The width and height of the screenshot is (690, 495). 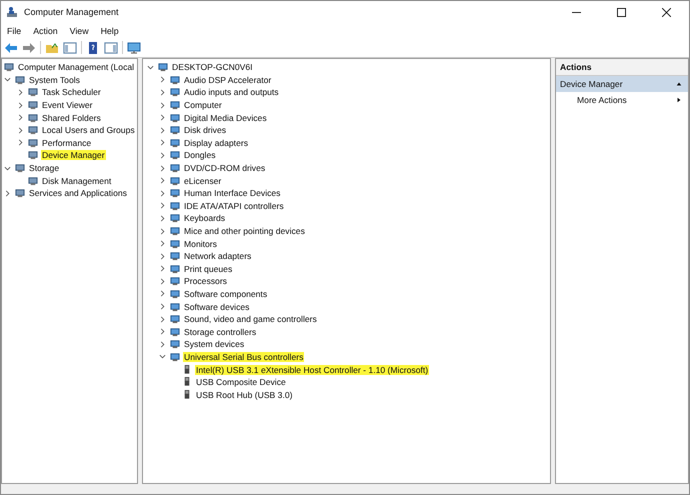 What do you see at coordinates (216, 307) in the screenshot?
I see `tree-item: Software devices` at bounding box center [216, 307].